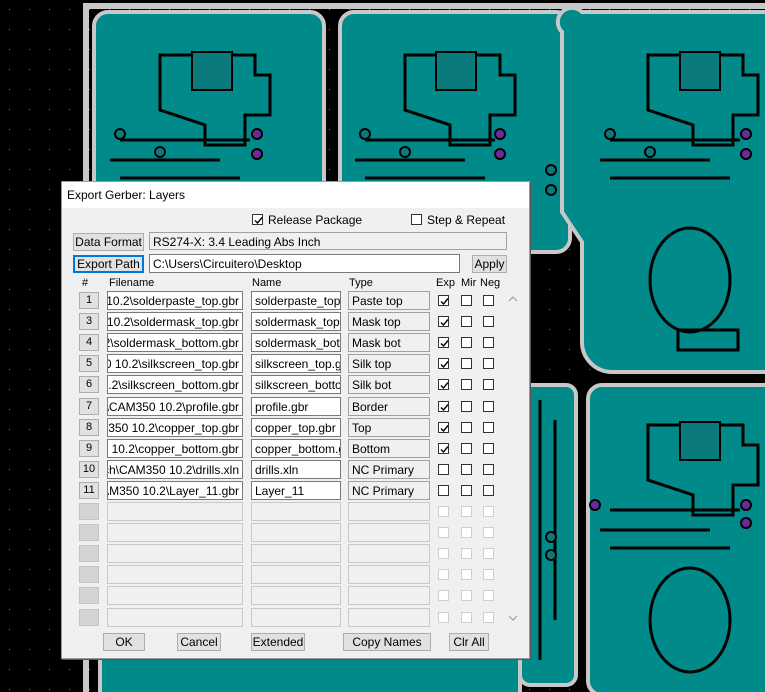  Describe the element at coordinates (108, 242) in the screenshot. I see `data-format-button: Data Format` at that location.